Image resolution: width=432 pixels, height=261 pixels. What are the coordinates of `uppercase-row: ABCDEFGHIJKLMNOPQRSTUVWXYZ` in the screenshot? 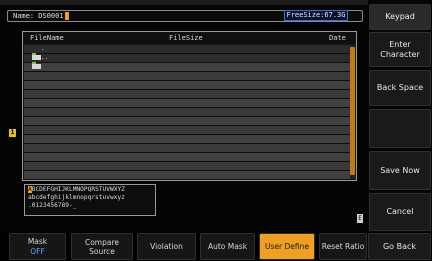 It's located at (91, 190).